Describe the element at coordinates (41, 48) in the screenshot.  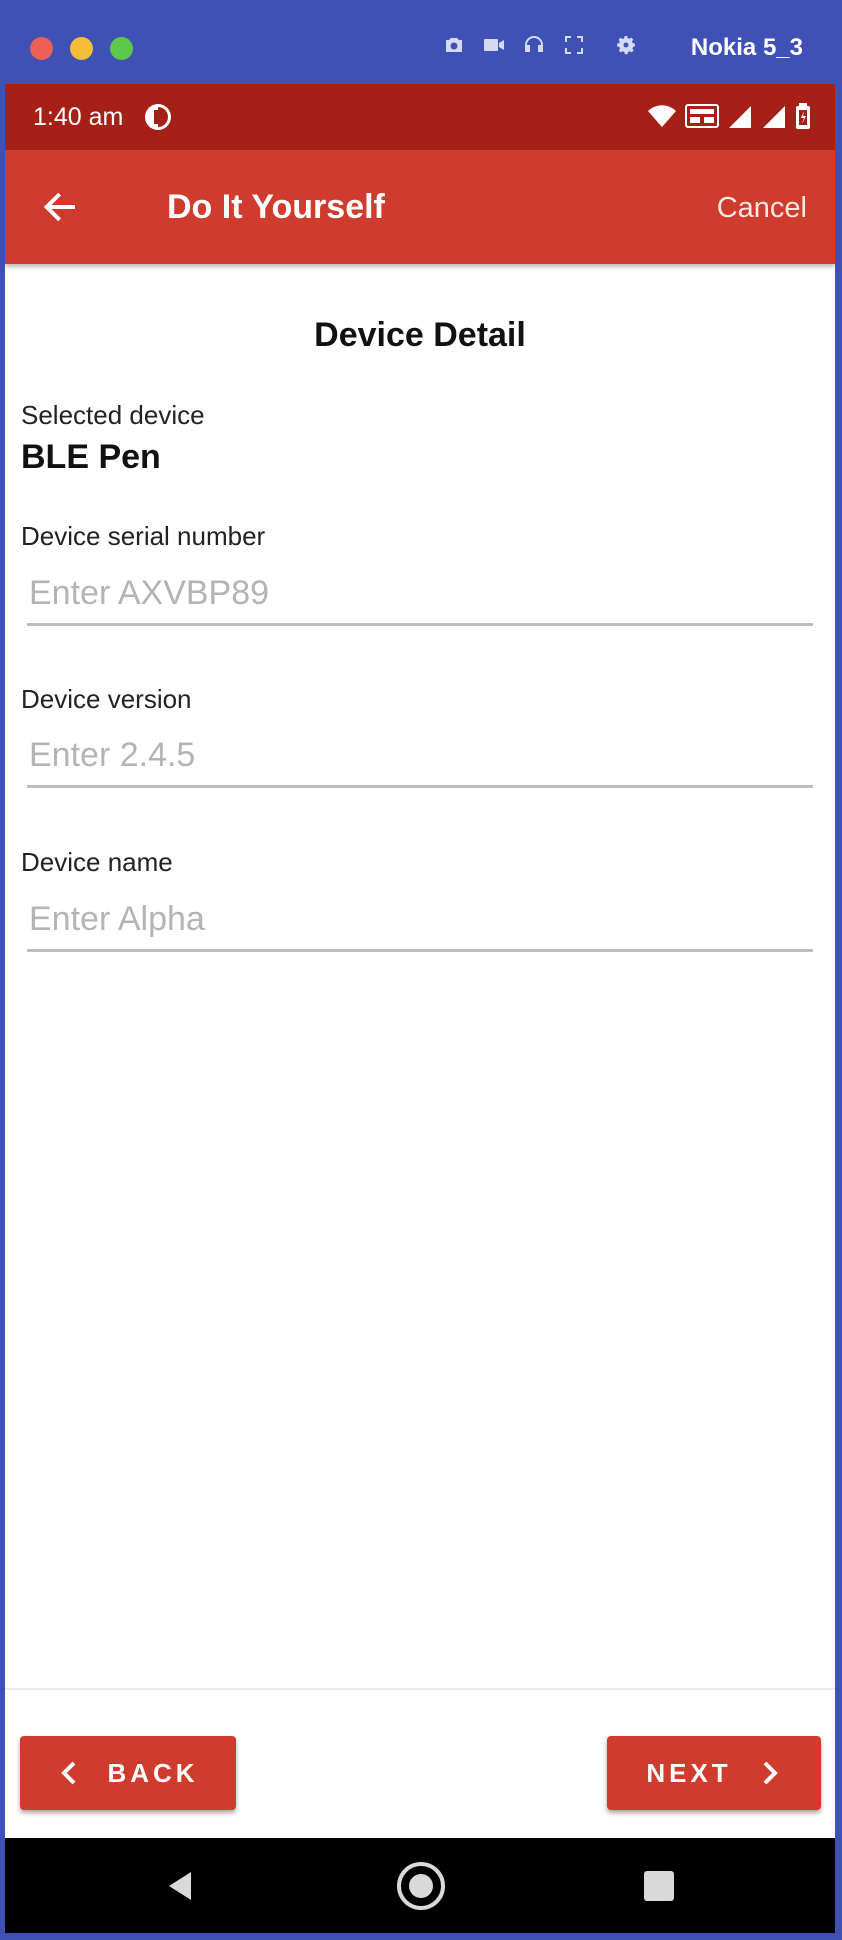
I see `close-window-button` at that location.